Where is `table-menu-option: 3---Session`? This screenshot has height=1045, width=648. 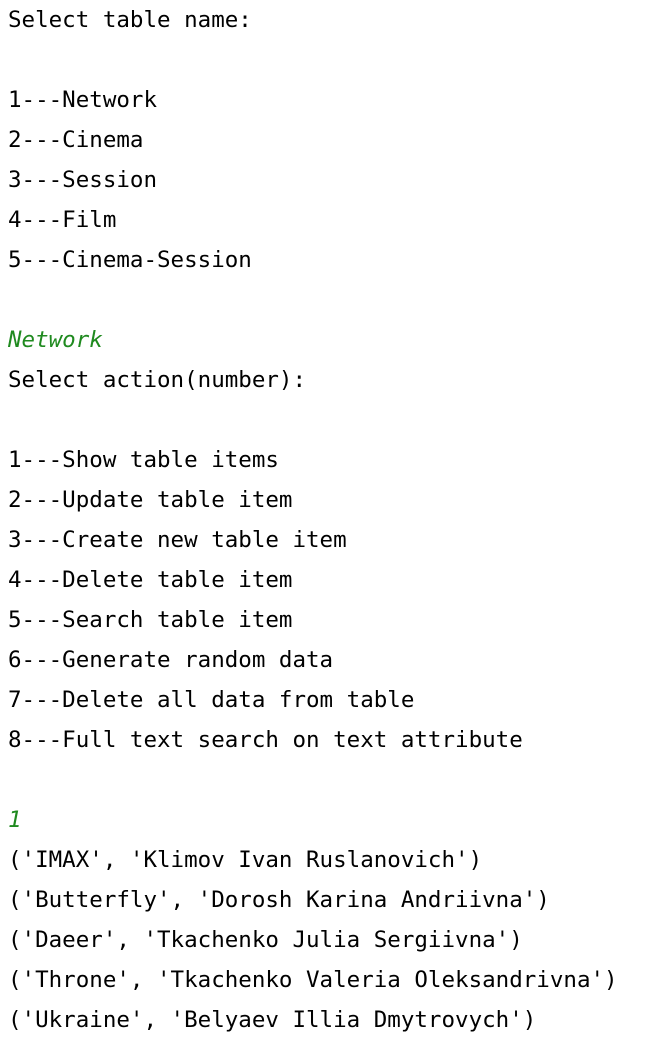 table-menu-option: 3---Session is located at coordinates (83, 180).